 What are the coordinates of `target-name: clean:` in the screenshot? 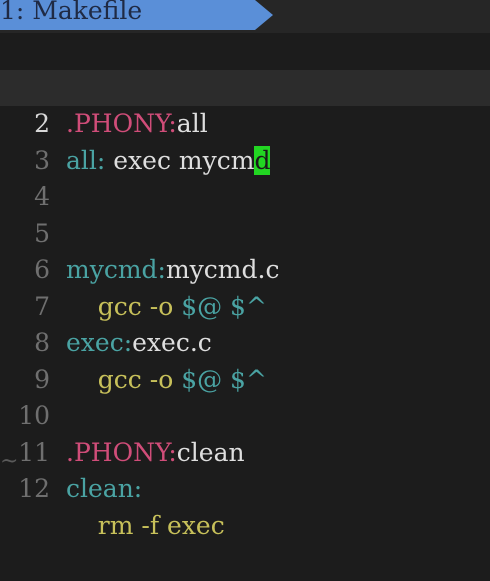 It's located at (104, 488).